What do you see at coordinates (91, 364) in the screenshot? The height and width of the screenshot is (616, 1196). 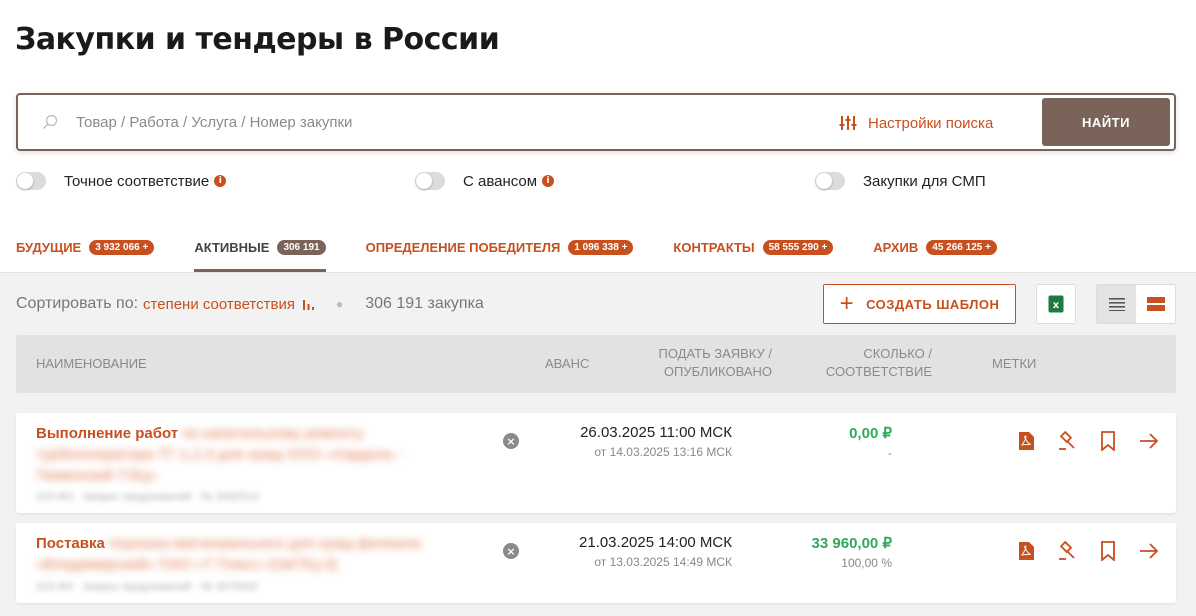 I see `column-header-name: НАИМЕНОВАНИЕ` at bounding box center [91, 364].